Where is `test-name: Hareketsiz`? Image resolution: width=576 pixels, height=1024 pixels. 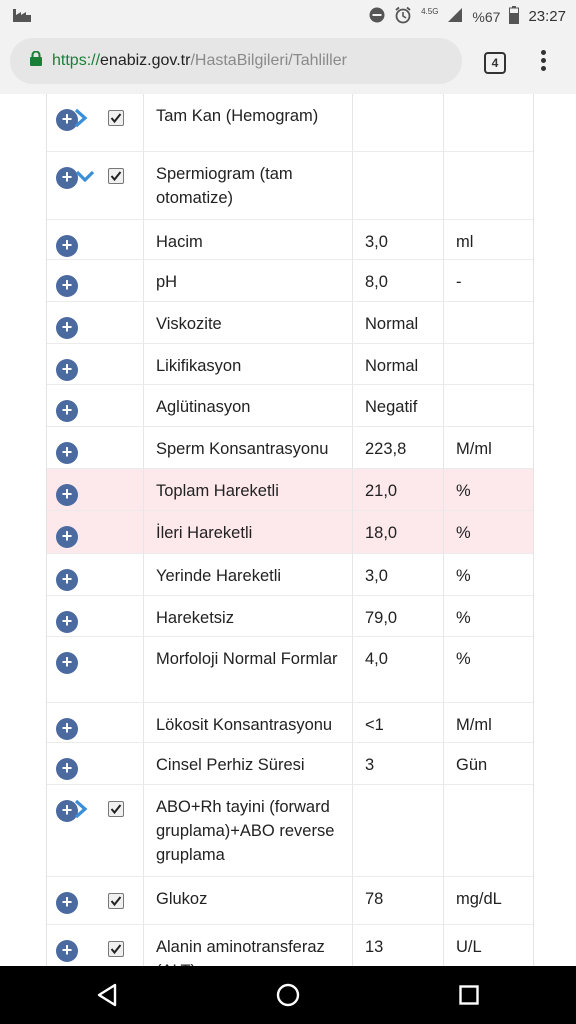
test-name: Hareketsiz is located at coordinates (247, 616).